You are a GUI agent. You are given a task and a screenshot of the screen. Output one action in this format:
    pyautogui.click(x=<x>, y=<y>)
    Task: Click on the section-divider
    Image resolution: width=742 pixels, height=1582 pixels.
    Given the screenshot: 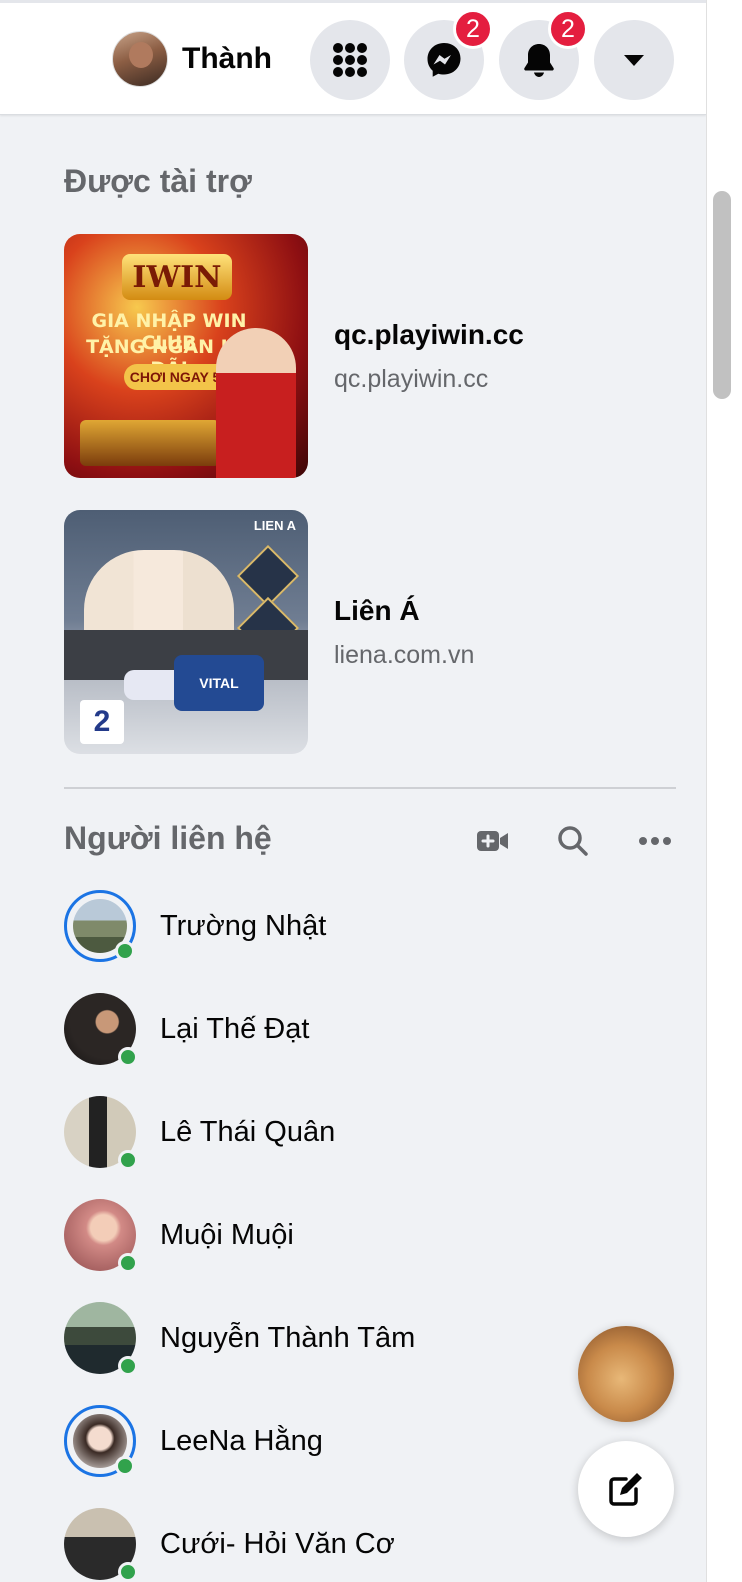 What is the action you would take?
    pyautogui.click(x=370, y=788)
    